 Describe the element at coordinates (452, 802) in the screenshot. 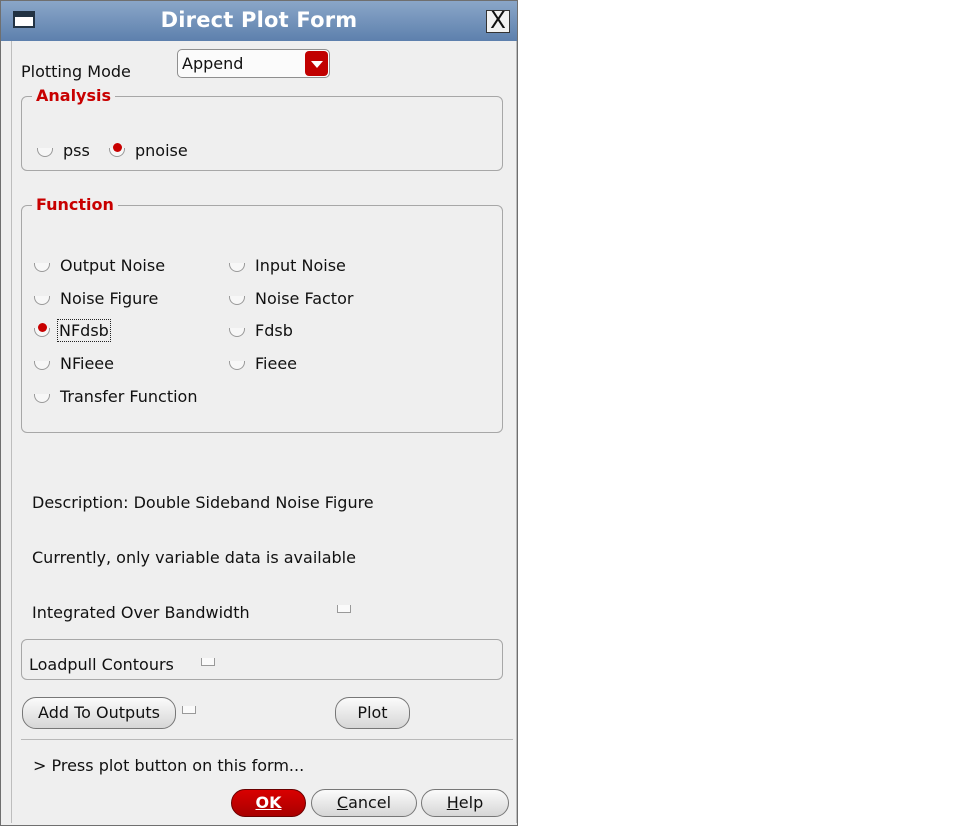

I see `help-mnemonic: H` at that location.